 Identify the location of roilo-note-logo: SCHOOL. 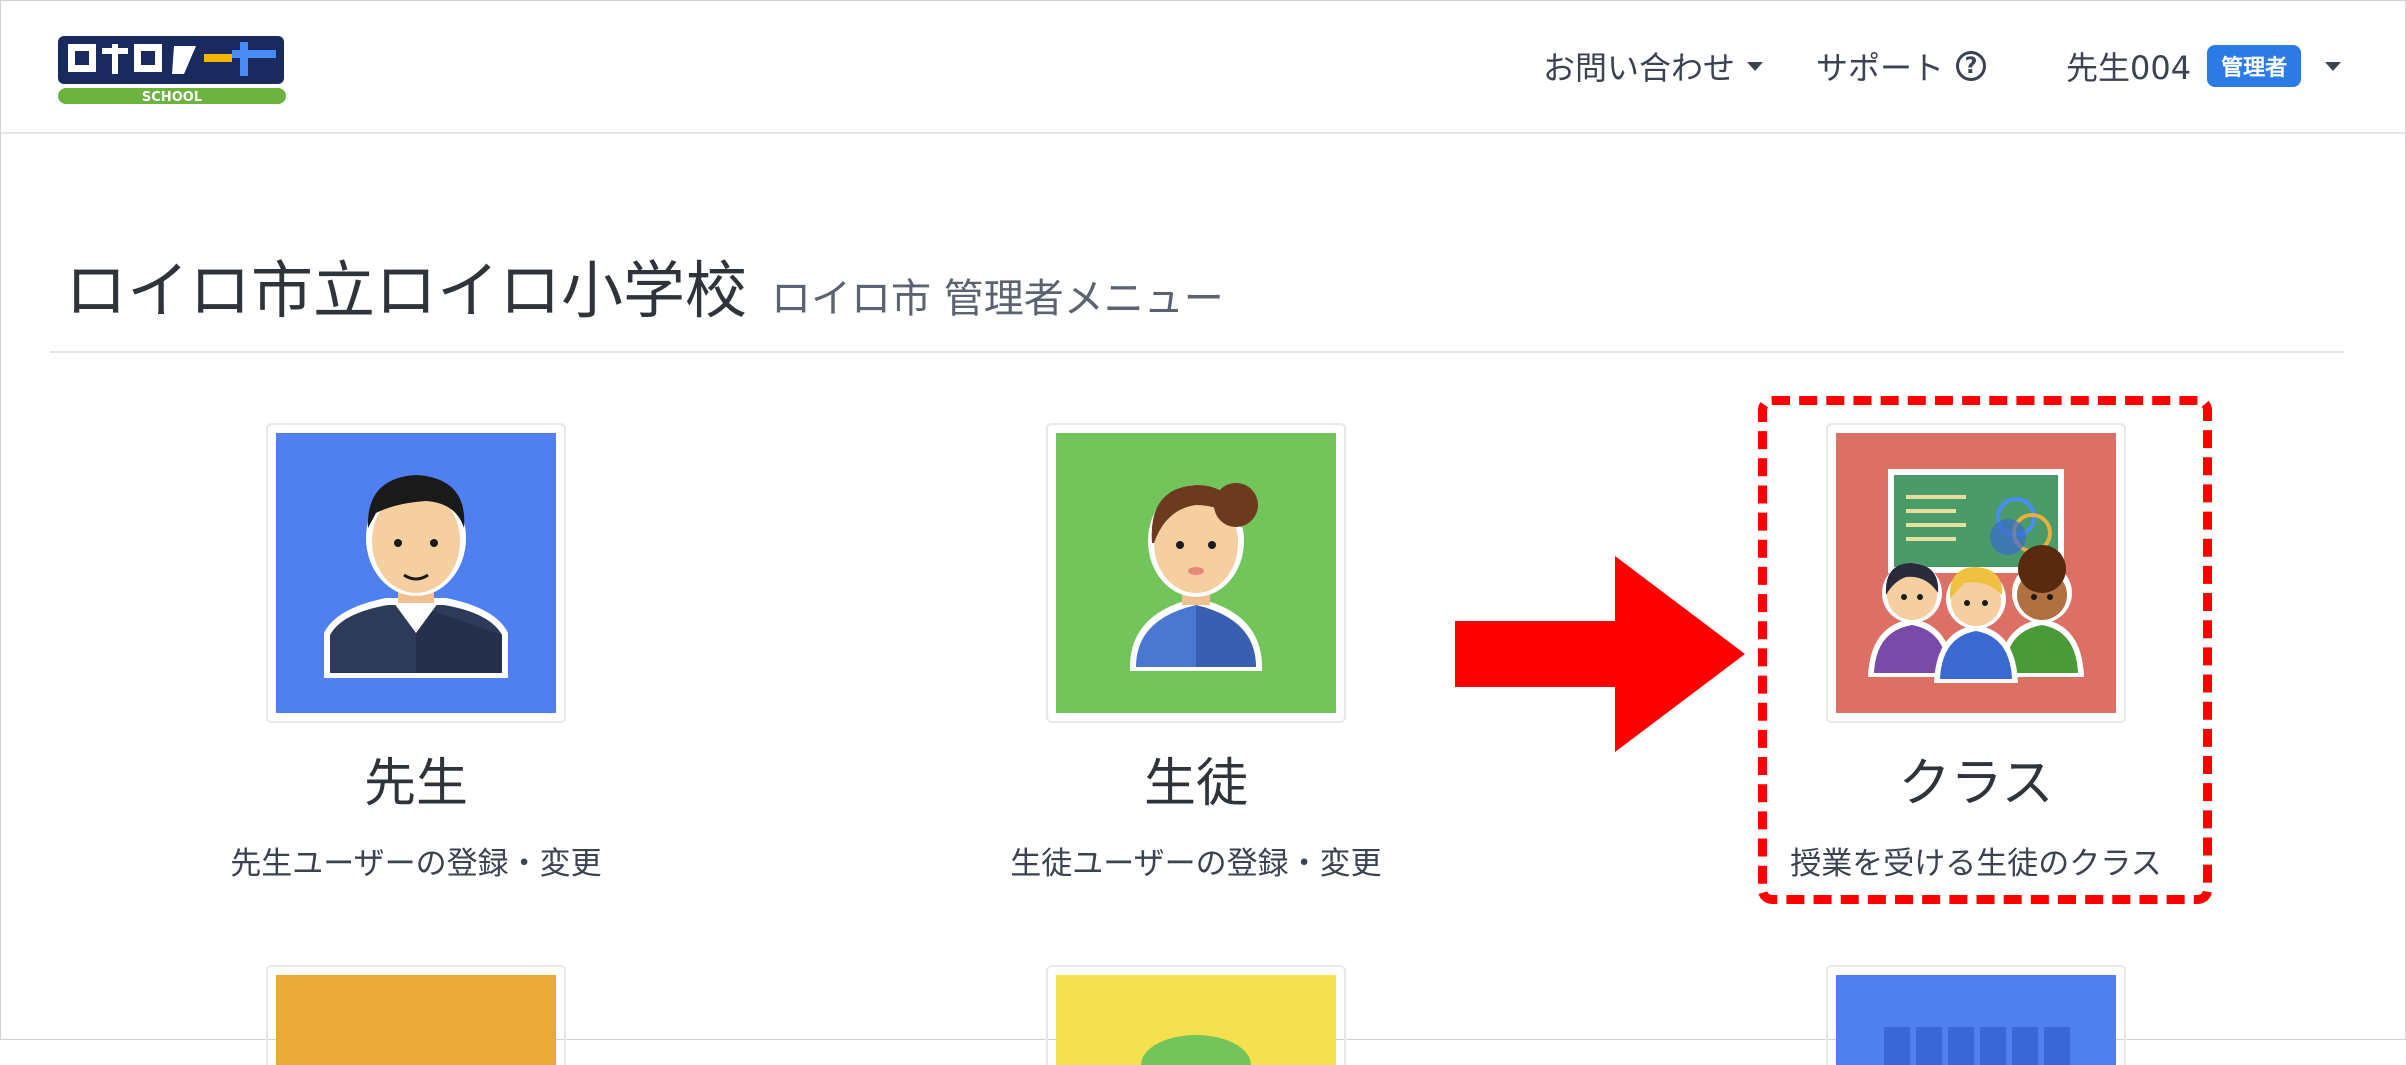
(172, 70).